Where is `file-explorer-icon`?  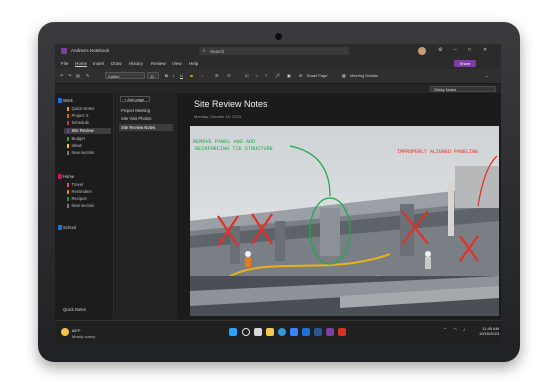
file-explorer-icon is located at coordinates (270, 332).